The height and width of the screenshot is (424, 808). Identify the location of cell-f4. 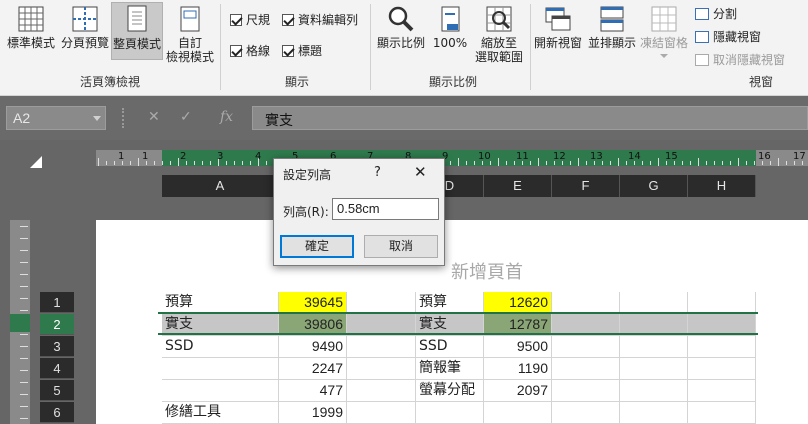
(586, 369).